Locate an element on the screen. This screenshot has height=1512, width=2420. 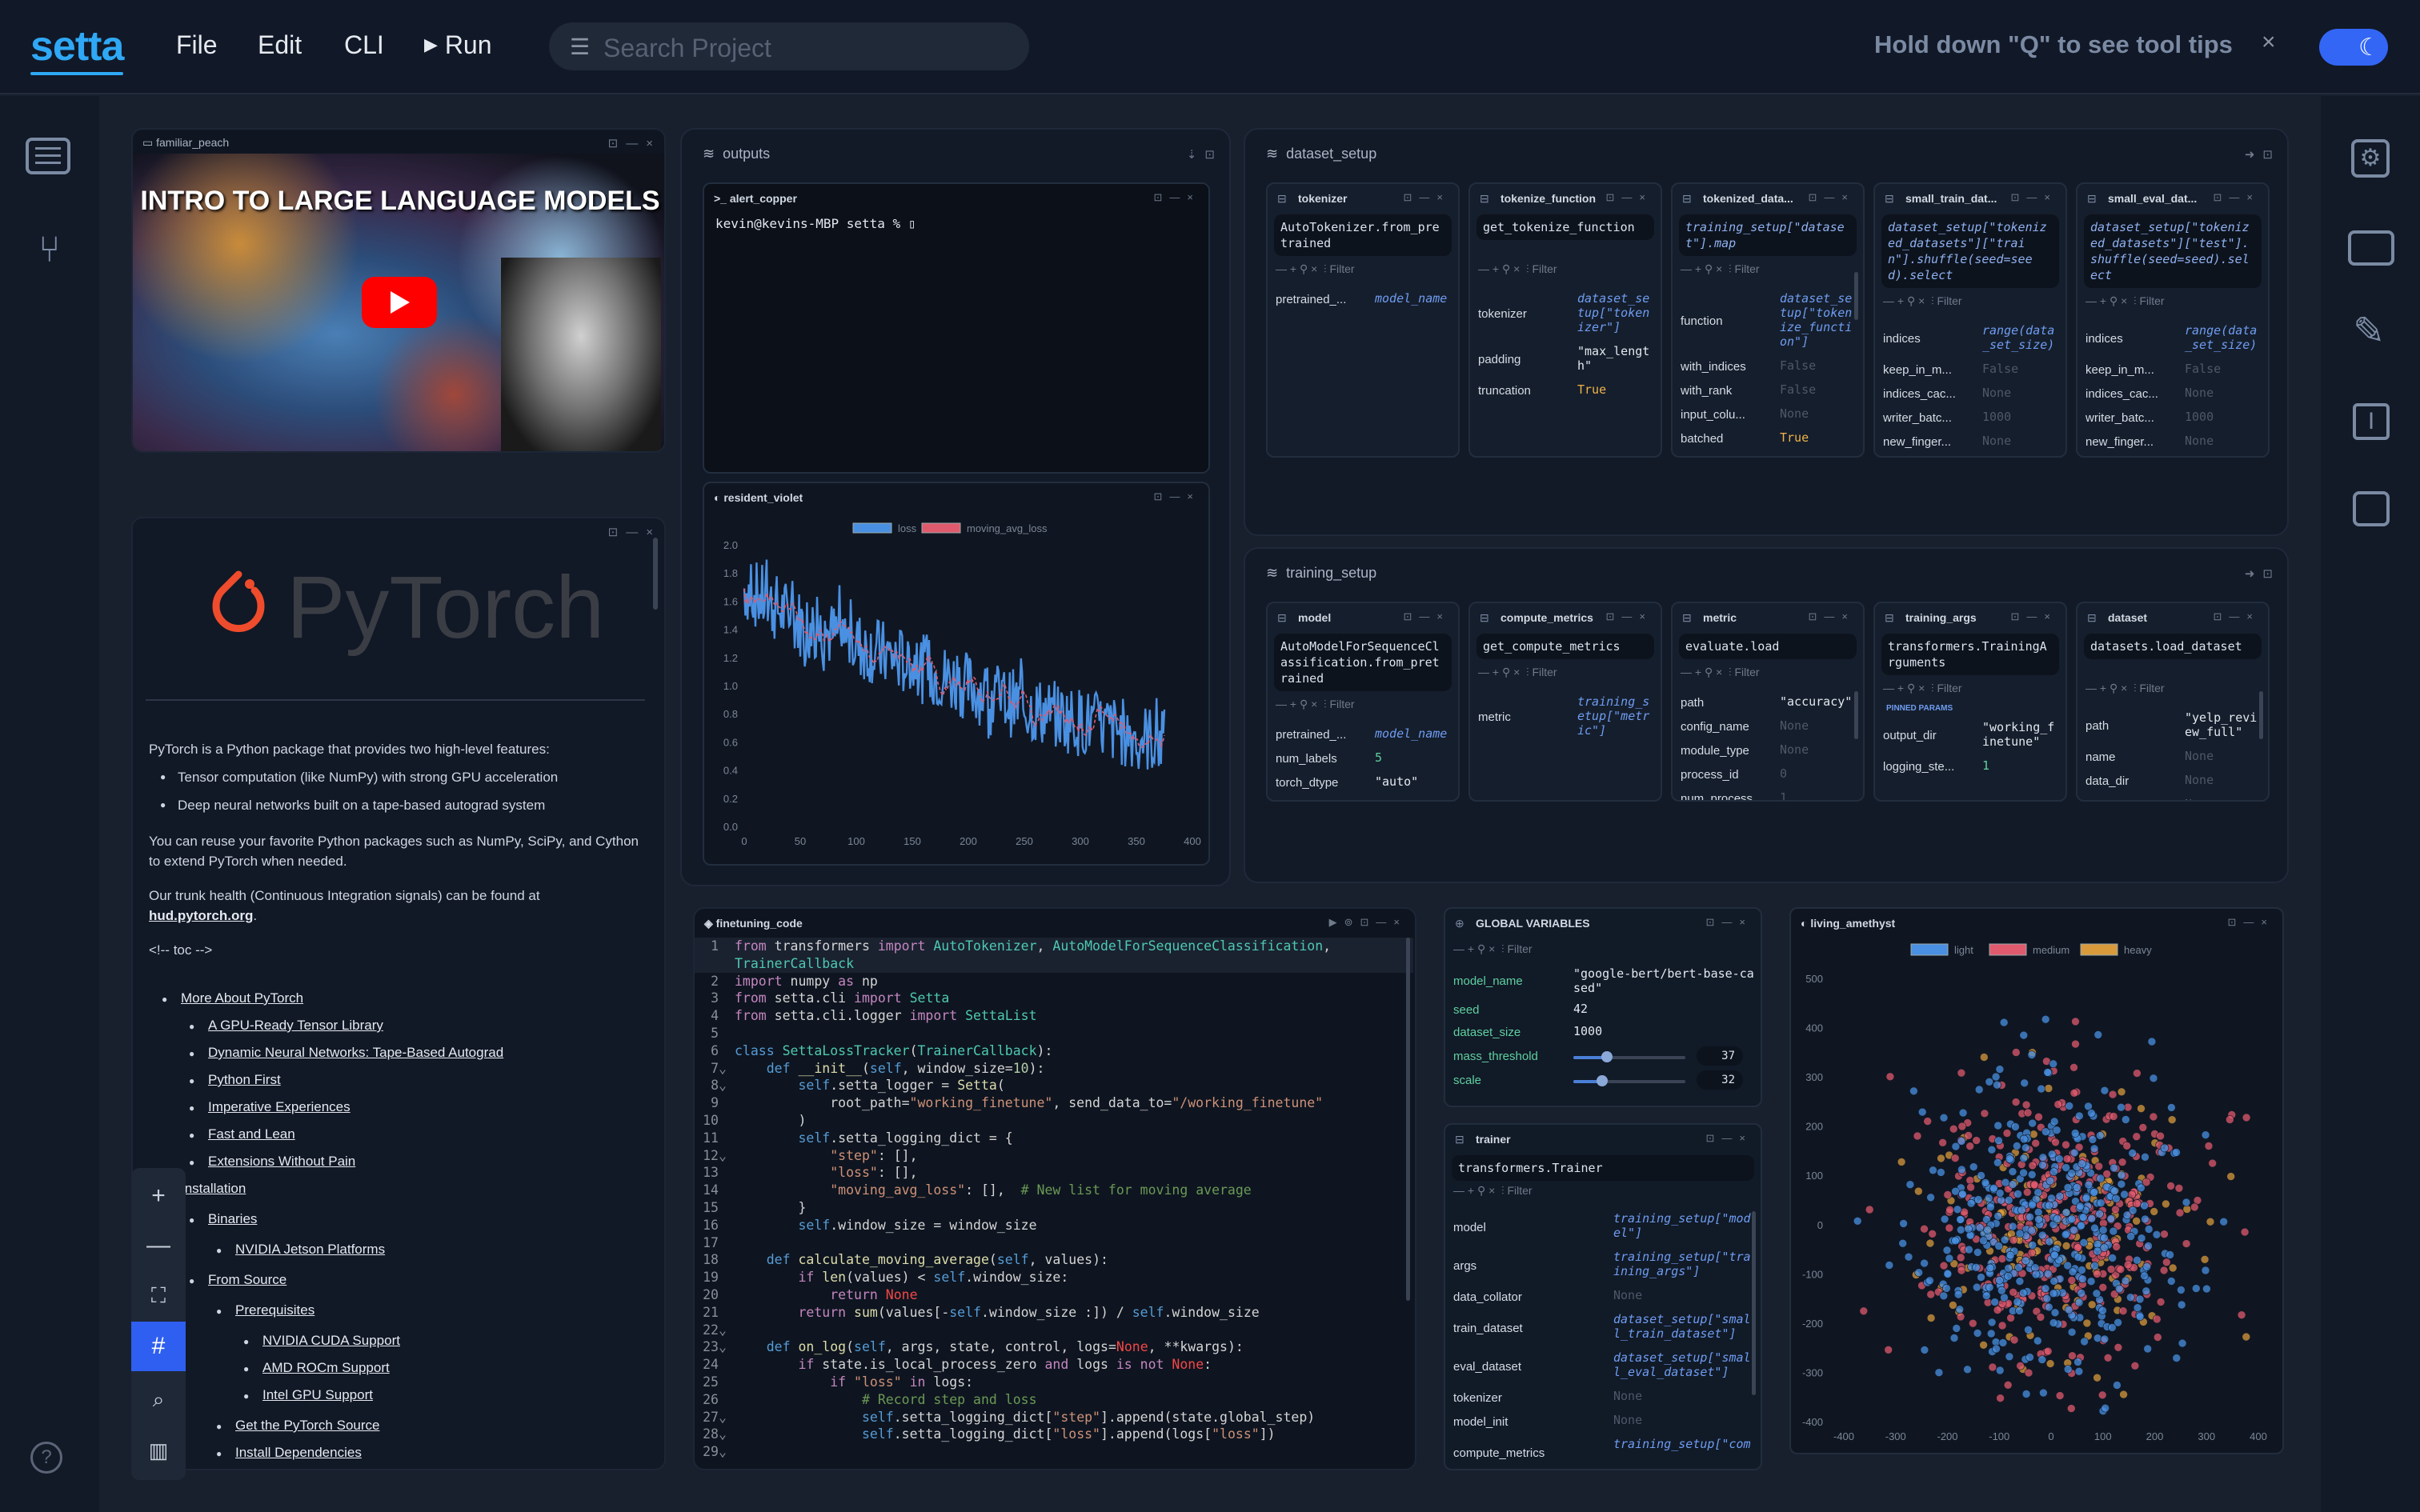
toc-link: NVIDIA Jetson Platforms is located at coordinates (310, 1250).